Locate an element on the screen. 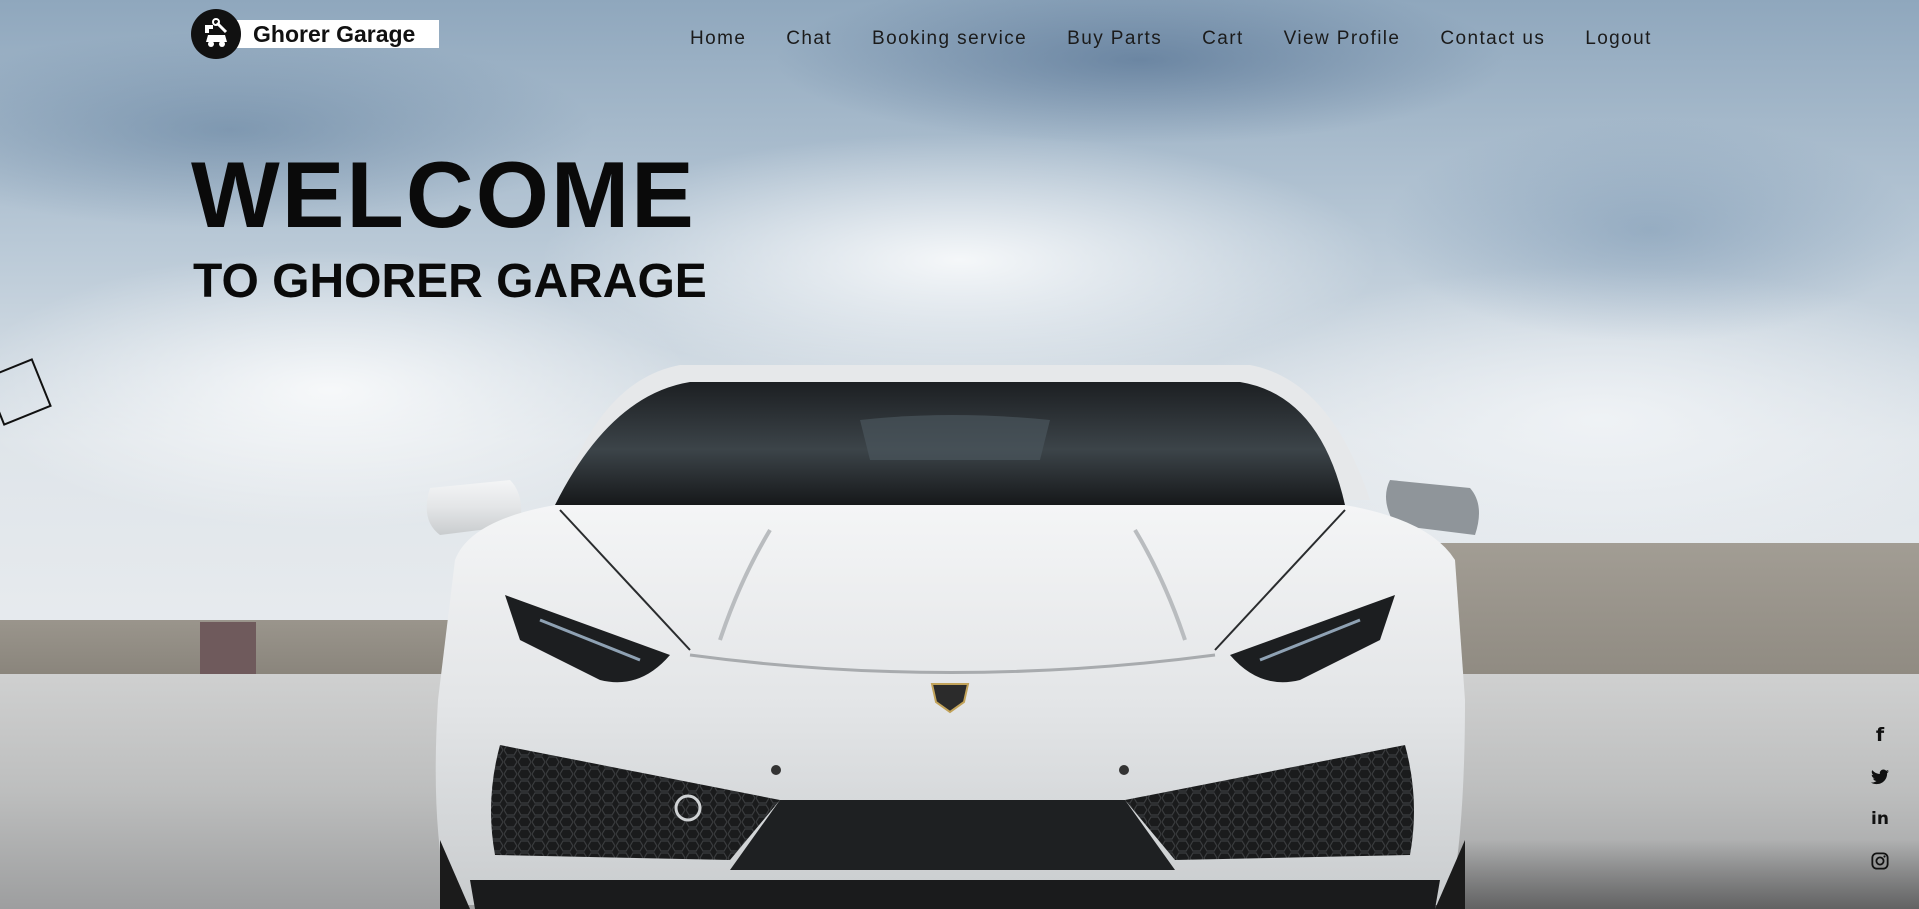  facebook-icon: f is located at coordinates (1880, 735).